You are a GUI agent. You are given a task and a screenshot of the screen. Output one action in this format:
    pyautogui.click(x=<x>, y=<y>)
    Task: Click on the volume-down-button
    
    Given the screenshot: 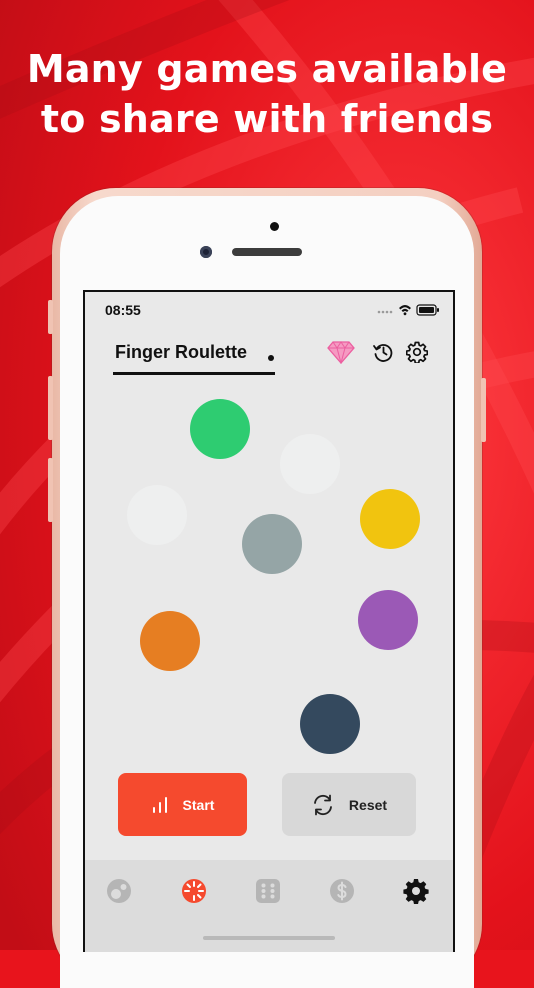 What is the action you would take?
    pyautogui.click(x=50, y=490)
    